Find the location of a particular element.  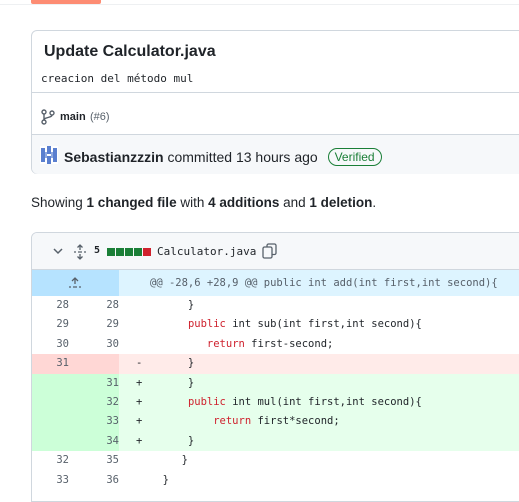

summary-prefix: Showing is located at coordinates (59, 202).